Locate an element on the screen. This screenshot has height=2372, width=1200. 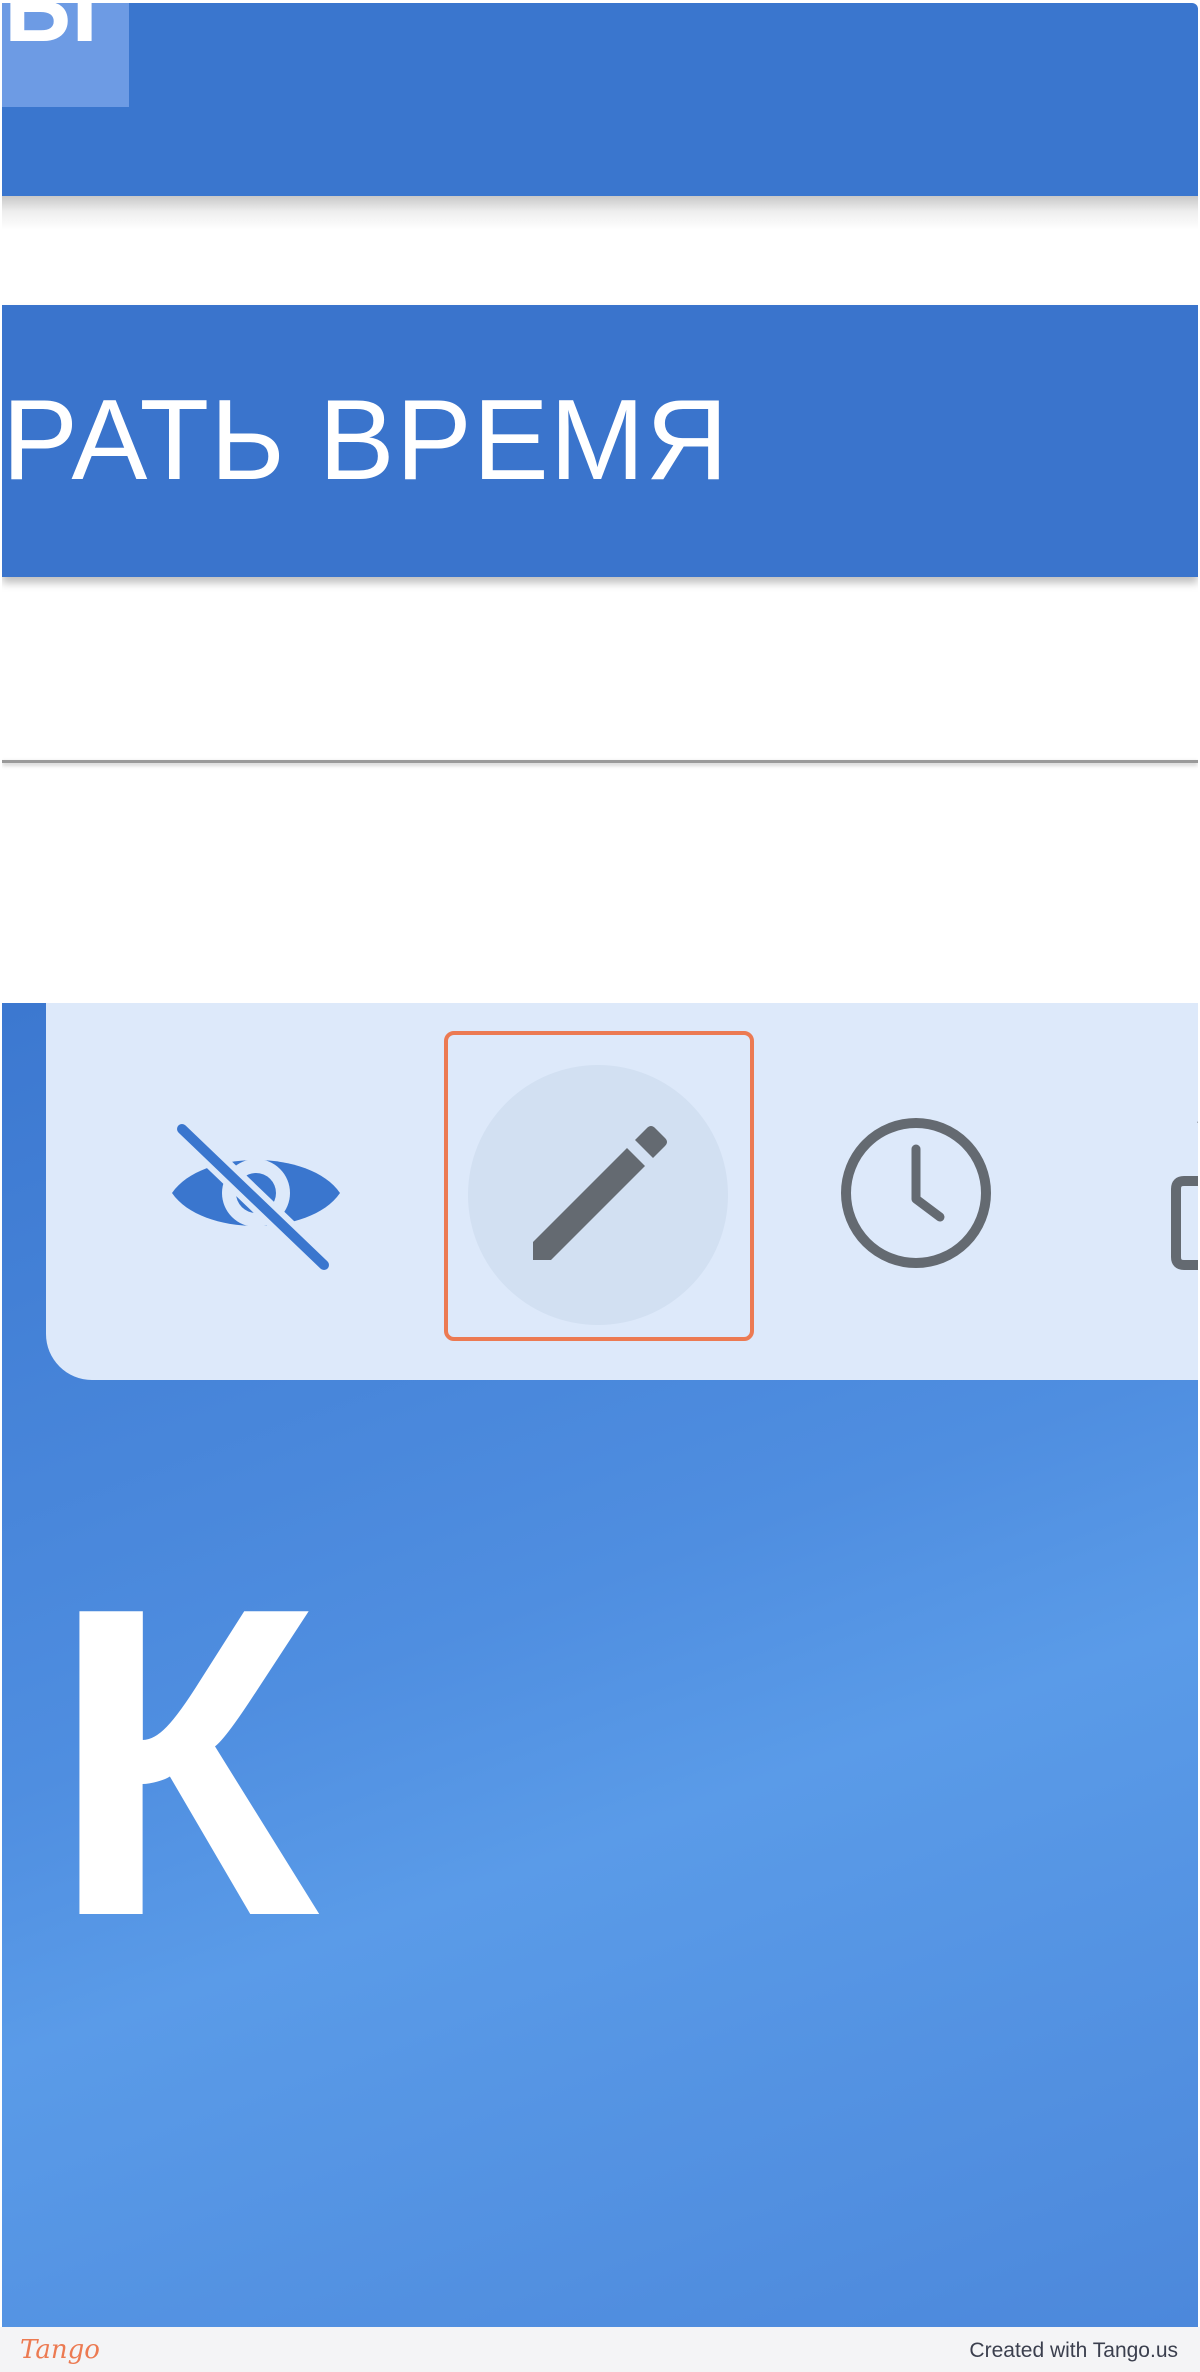
hide-button is located at coordinates (256, 1196).